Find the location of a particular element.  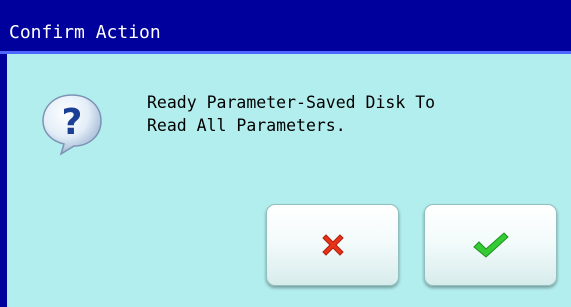

checkmark-icon is located at coordinates (490, 245).